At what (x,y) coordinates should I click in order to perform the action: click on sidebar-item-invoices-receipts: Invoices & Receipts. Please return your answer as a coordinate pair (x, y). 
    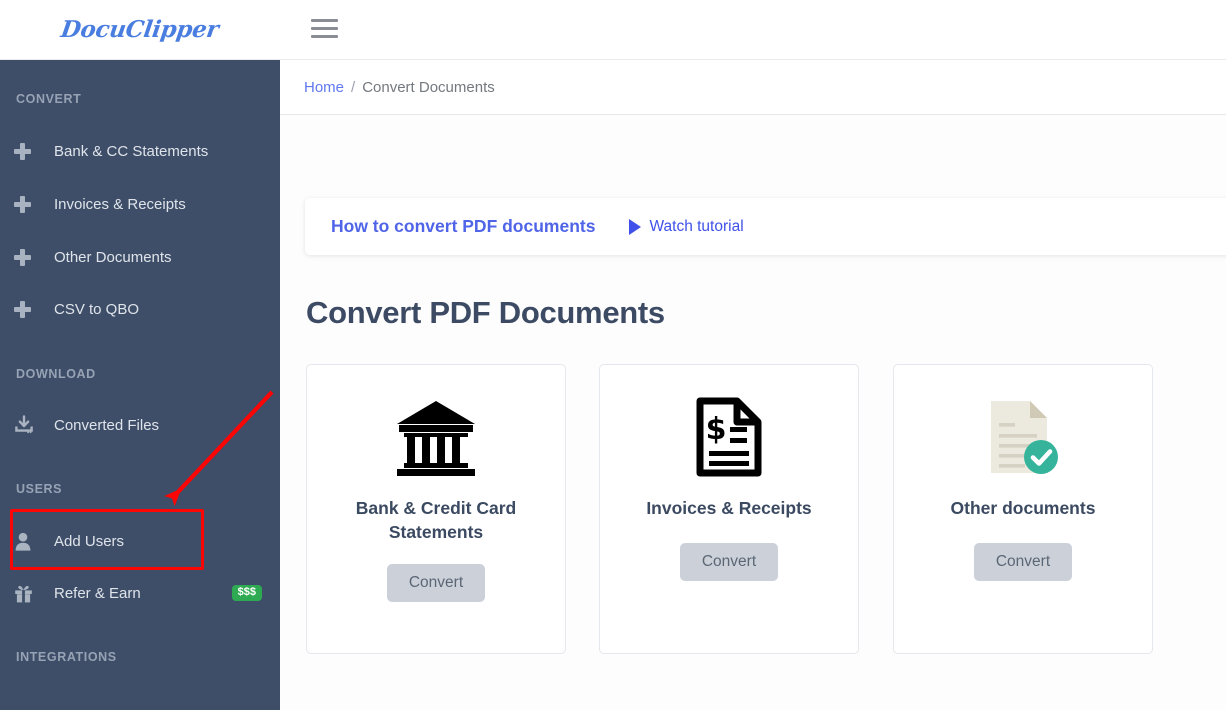
    Looking at the image, I should click on (140, 204).